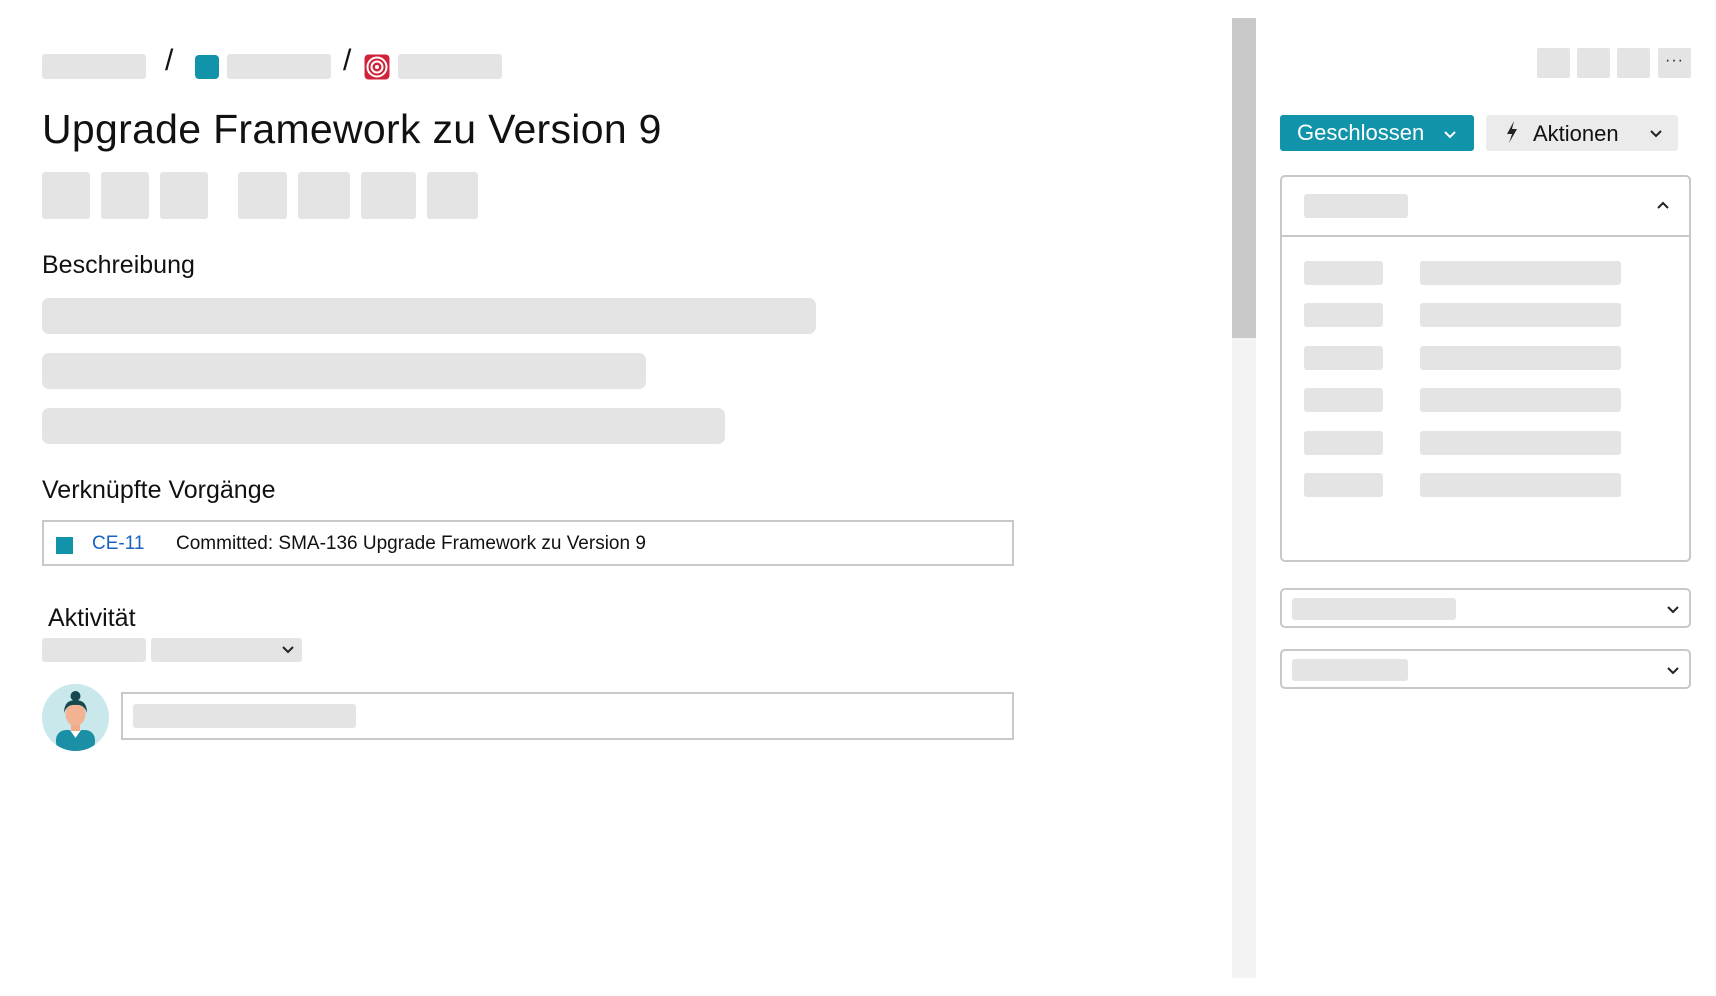  Describe the element at coordinates (75, 721) in the screenshot. I see `user-avatar-icon` at that location.